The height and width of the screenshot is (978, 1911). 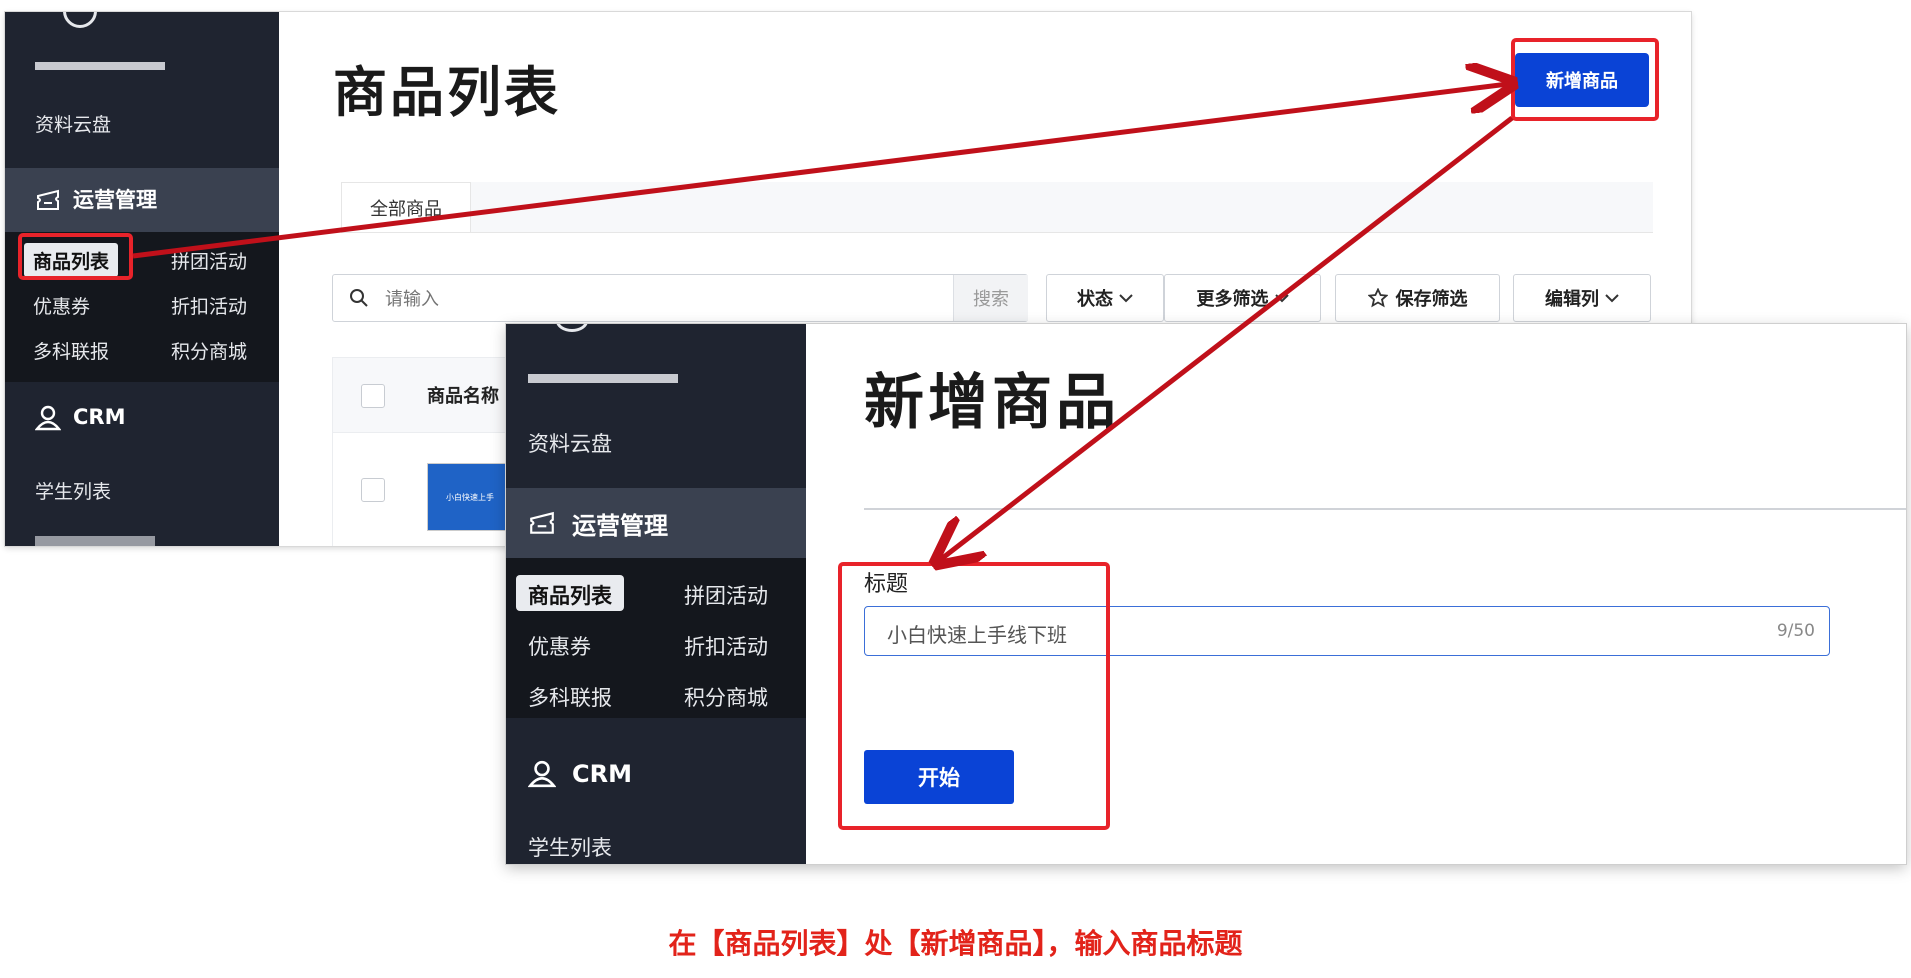 I want to click on arrow-to-add-button, so click(x=820, y=171).